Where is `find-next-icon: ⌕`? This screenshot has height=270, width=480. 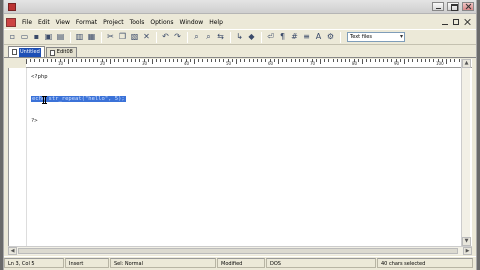
find-next-icon: ⌕ is located at coordinates (208, 37).